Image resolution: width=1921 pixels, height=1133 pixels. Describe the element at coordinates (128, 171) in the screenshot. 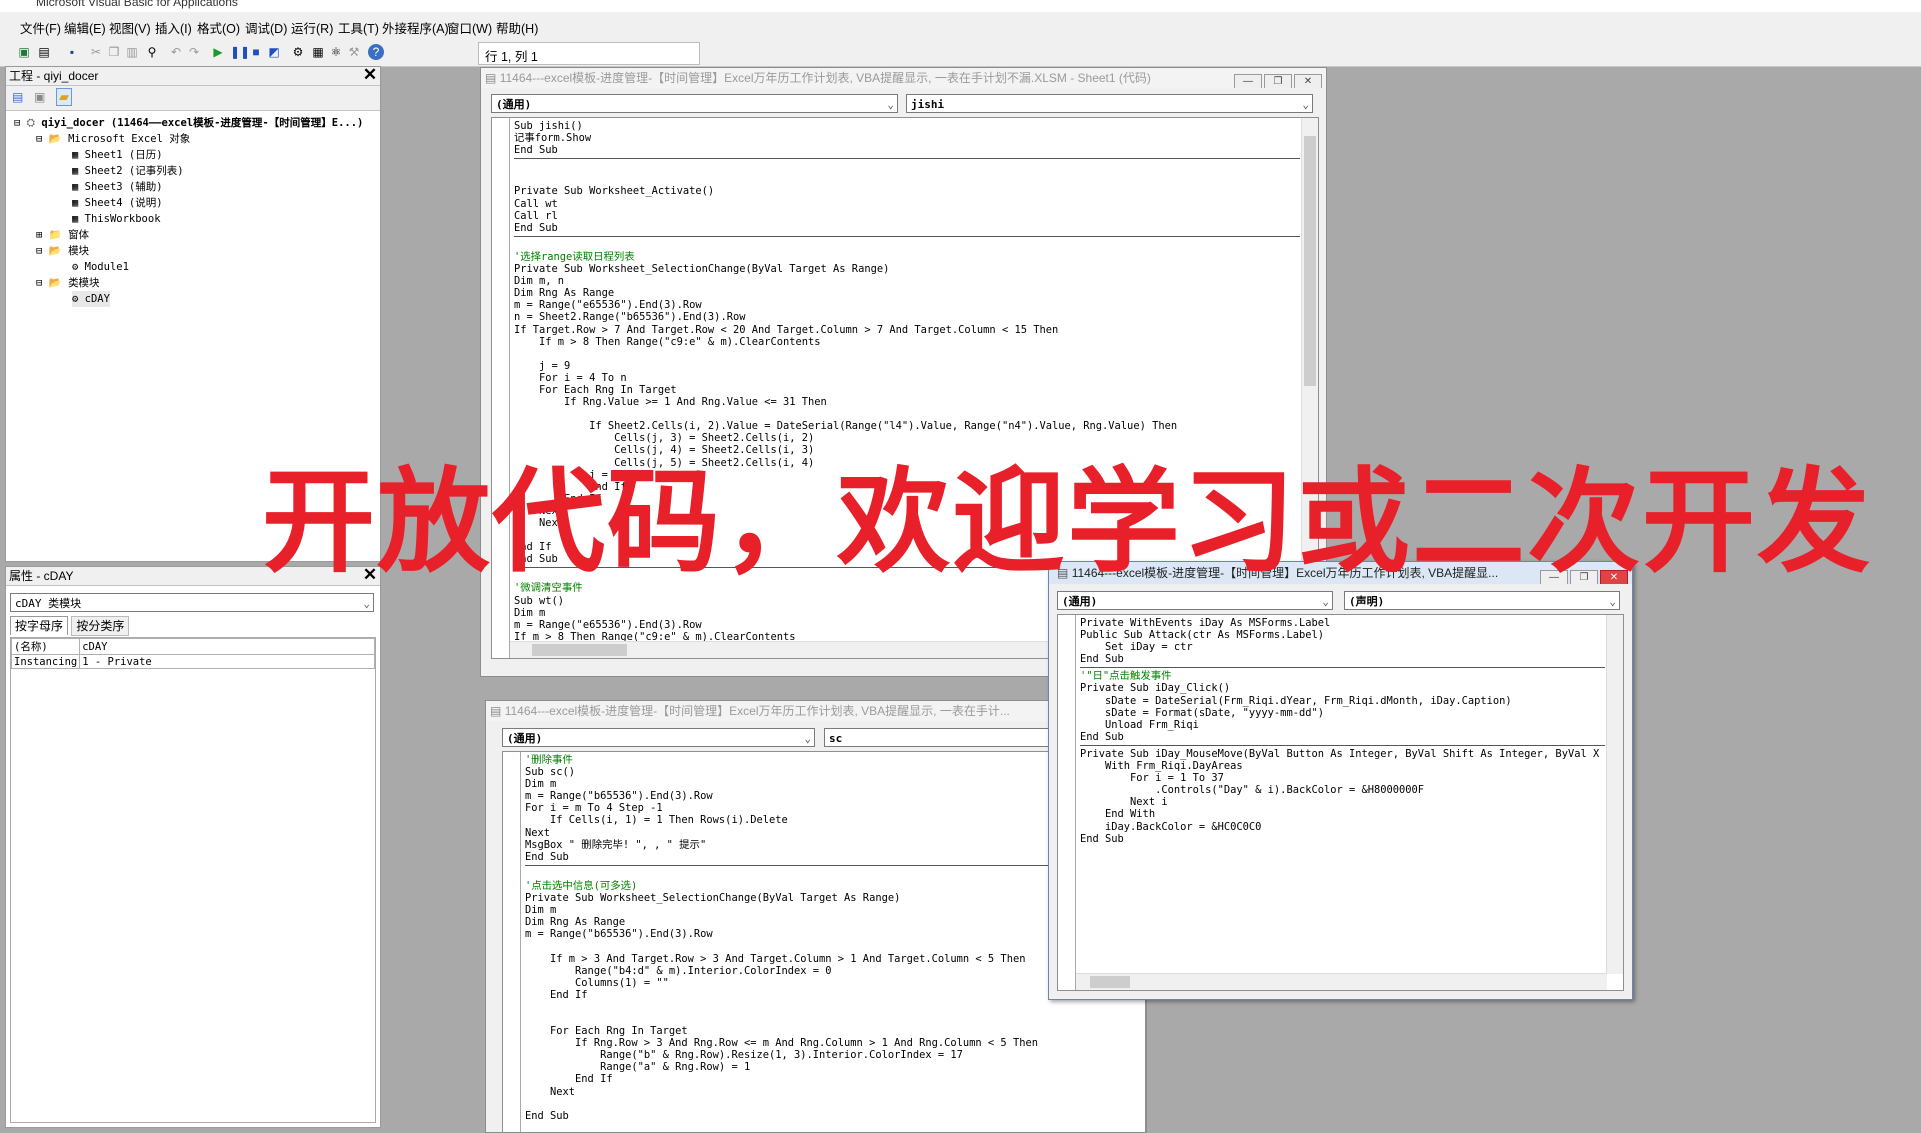

I see `tree-node-sheet2: ▦ Sheet2 (记事列表)` at that location.